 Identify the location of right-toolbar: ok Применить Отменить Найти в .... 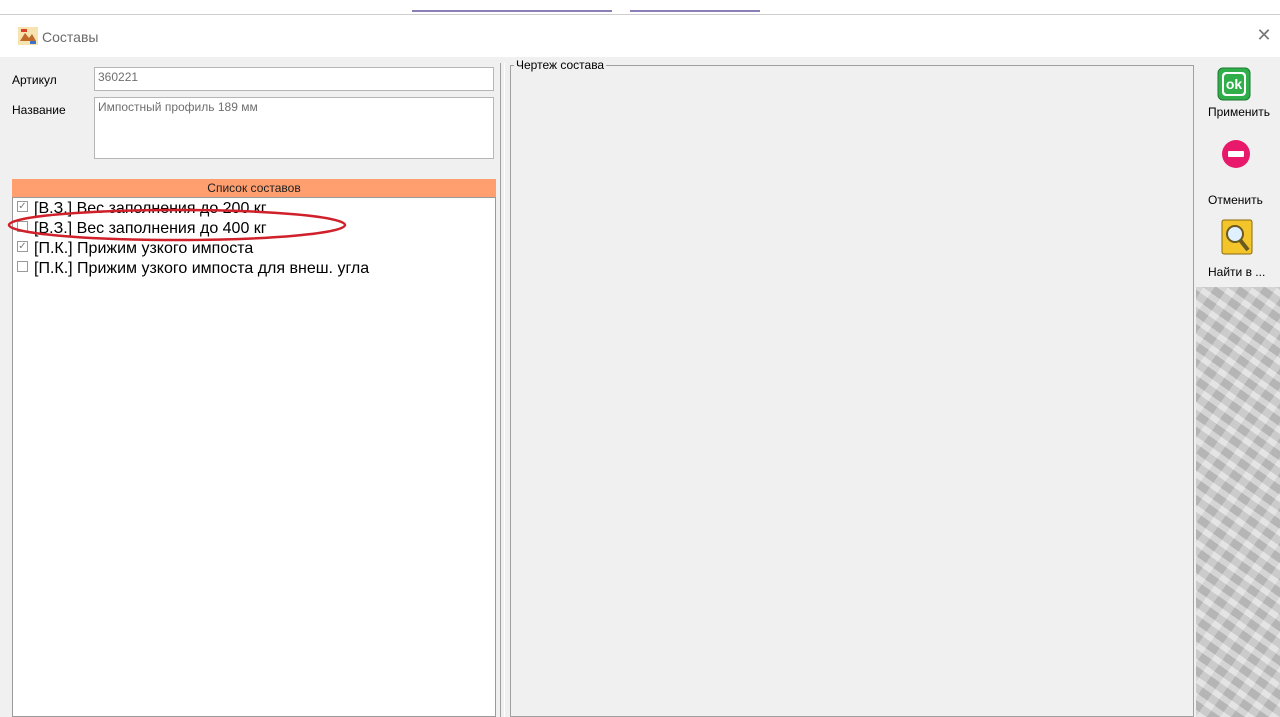
(1238, 387).